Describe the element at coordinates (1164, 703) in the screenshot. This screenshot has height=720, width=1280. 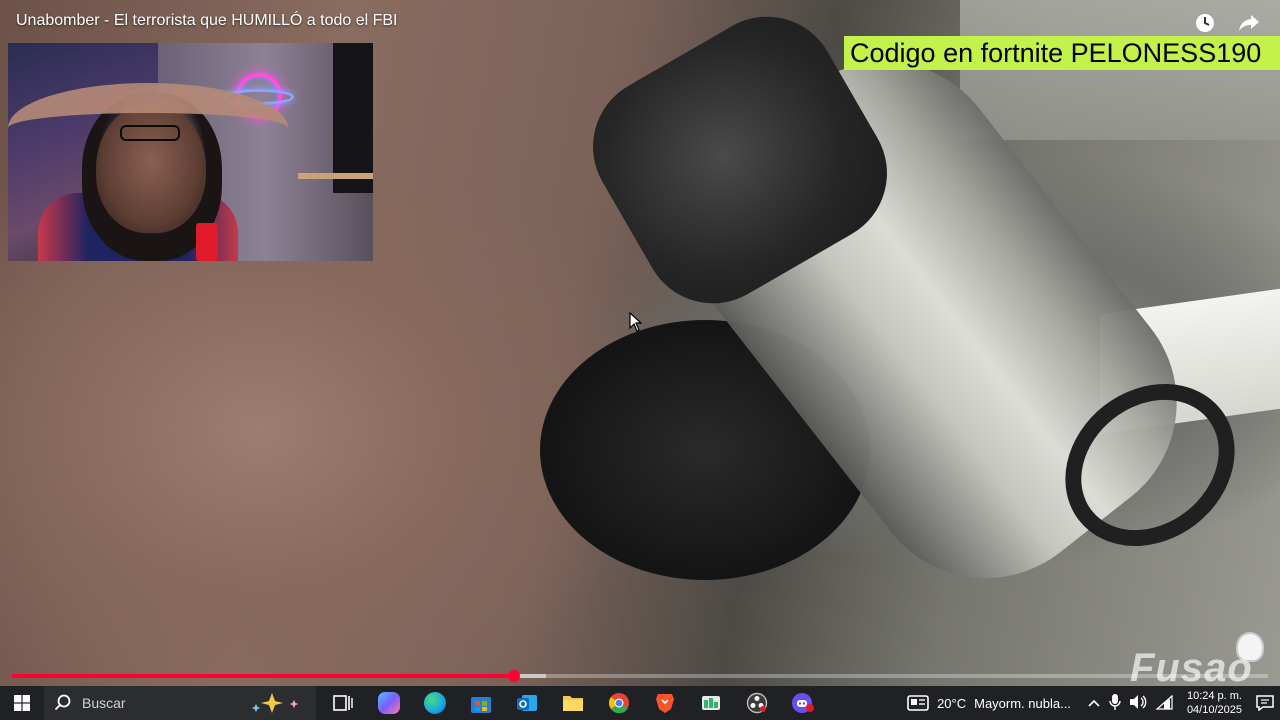
I see `wifi-icon` at that location.